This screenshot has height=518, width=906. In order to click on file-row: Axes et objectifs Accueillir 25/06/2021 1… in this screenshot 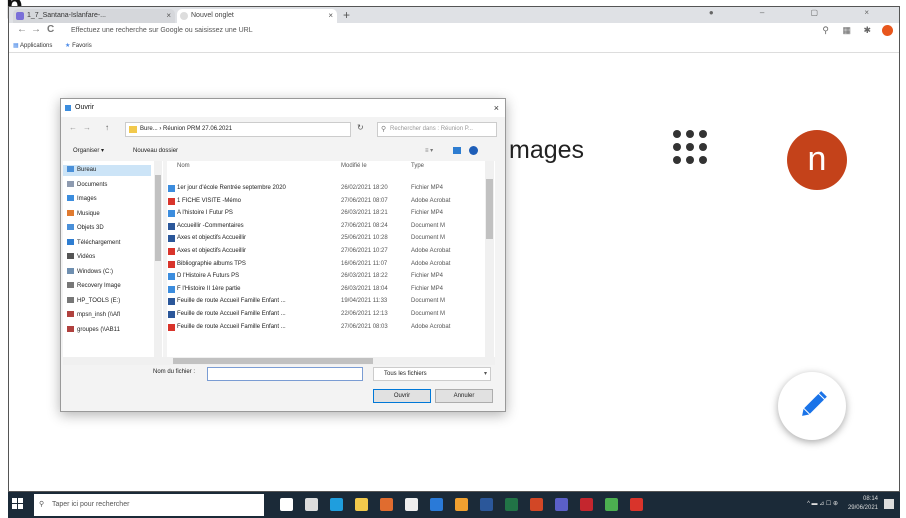, I will do `click(326, 238)`.